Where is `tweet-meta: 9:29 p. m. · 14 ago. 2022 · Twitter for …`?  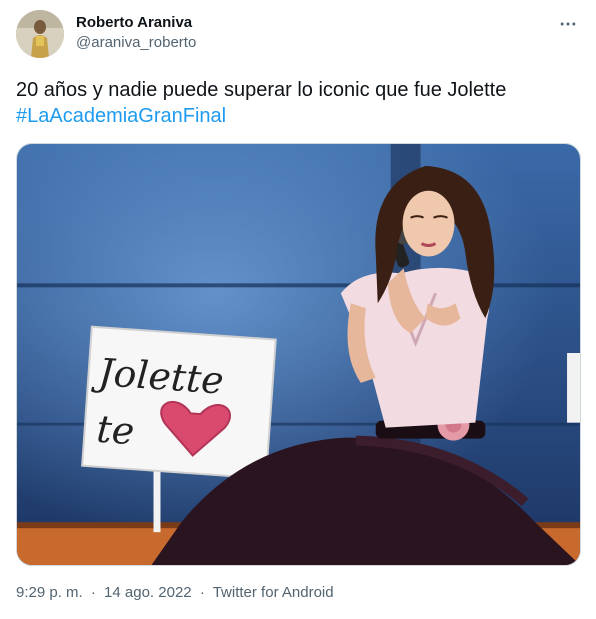
tweet-meta: 9:29 p. m. · 14 ago. 2022 · Twitter for … is located at coordinates (175, 593).